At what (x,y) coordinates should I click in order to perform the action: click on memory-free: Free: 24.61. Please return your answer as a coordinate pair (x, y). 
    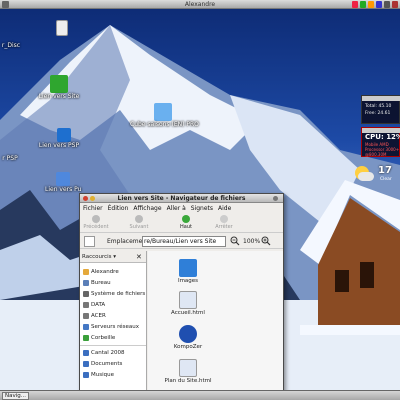
    Looking at the image, I should click on (378, 113).